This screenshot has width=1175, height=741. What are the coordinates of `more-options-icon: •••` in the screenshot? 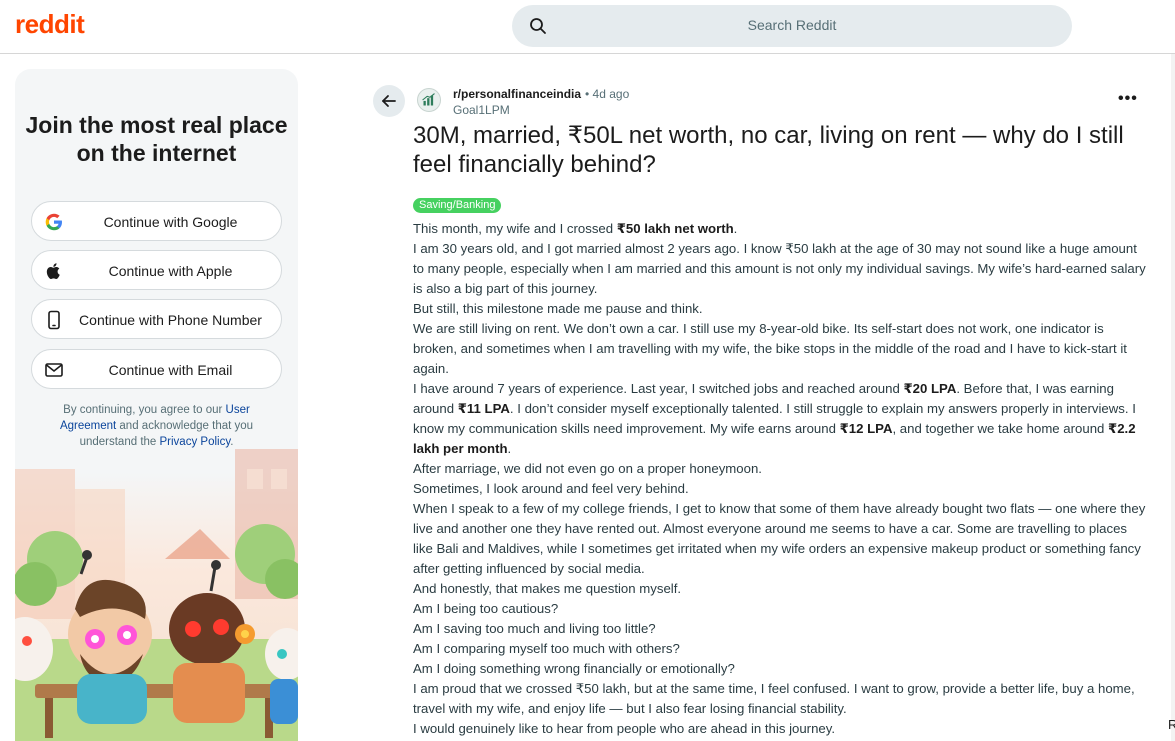 It's located at (1128, 99).